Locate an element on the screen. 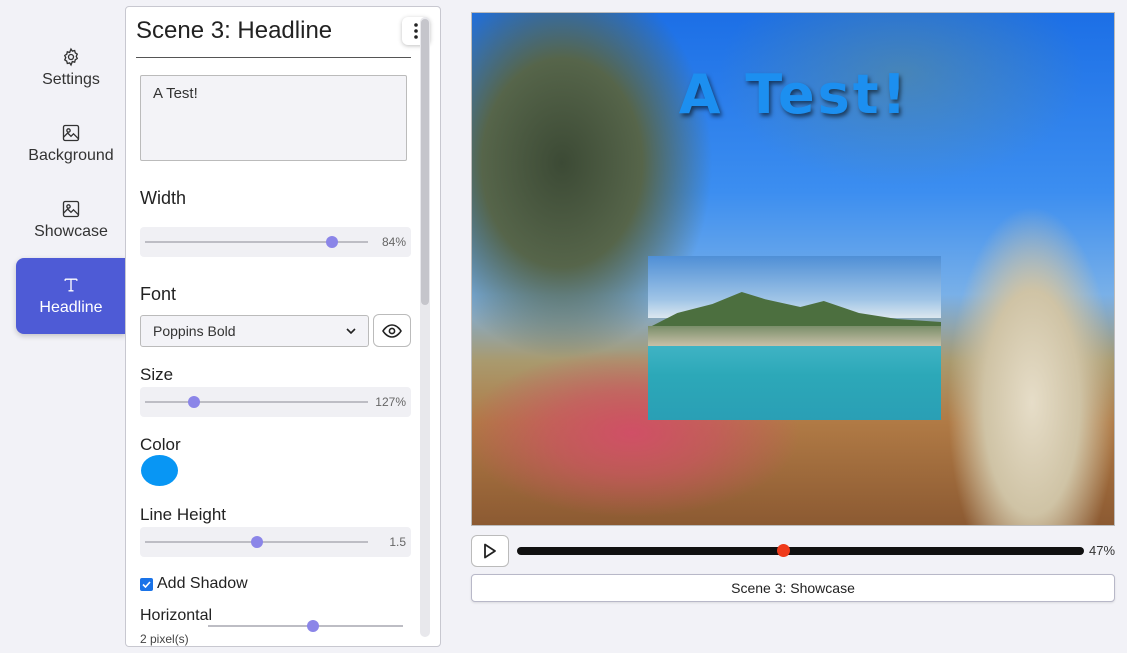 The width and height of the screenshot is (1127, 653). scrollbar-thumb is located at coordinates (425, 162).